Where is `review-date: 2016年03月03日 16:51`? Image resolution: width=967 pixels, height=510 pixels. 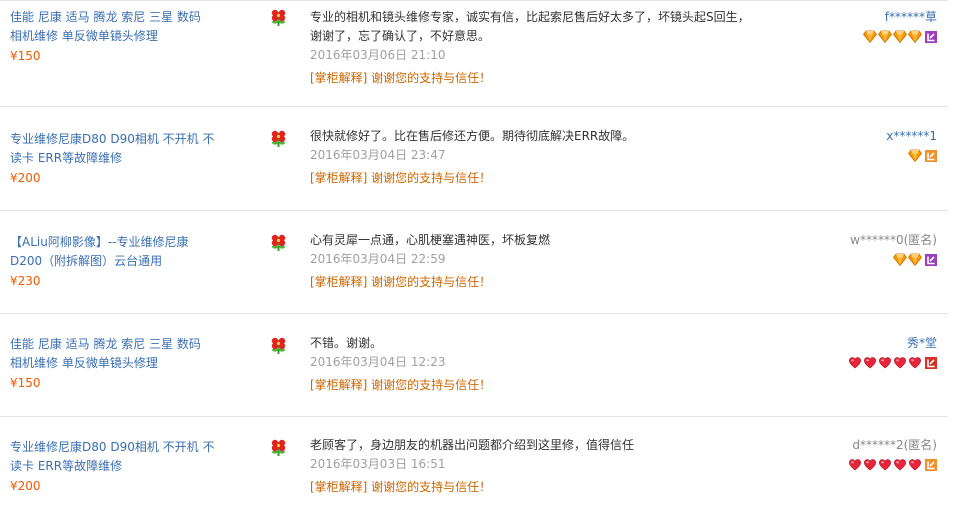
review-date: 2016年03月03日 16:51 is located at coordinates (378, 464).